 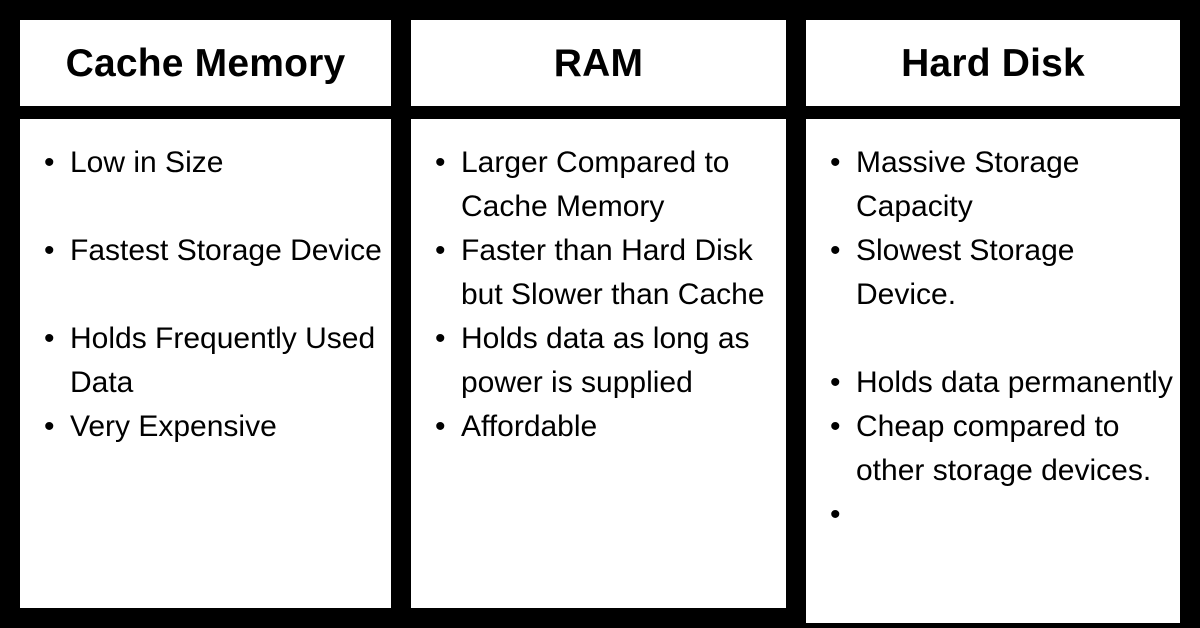 What do you see at coordinates (1004, 448) in the screenshot?
I see `list-item-label: Cheap compared to other storage devices.` at bounding box center [1004, 448].